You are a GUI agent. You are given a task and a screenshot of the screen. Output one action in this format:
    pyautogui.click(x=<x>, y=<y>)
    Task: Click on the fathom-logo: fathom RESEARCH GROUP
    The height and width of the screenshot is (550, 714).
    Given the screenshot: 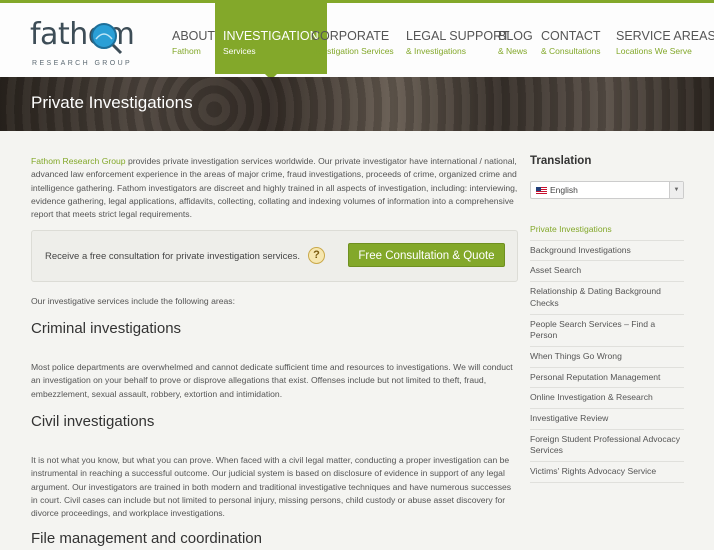 What is the action you would take?
    pyautogui.click(x=90, y=43)
    